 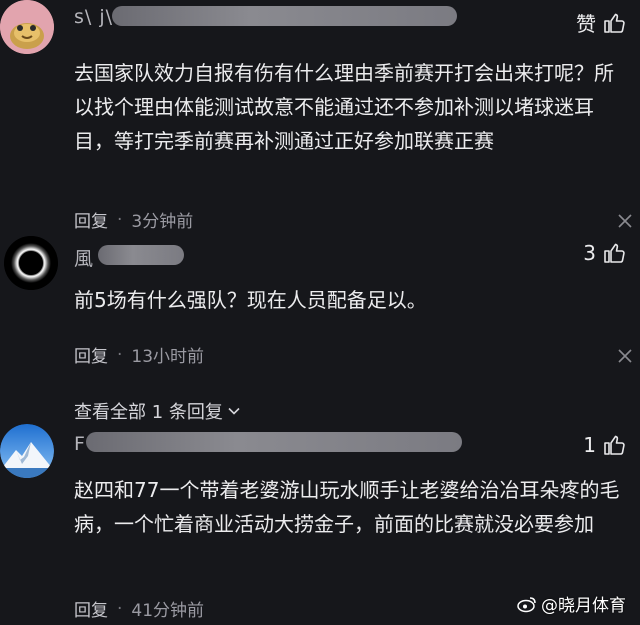 I want to click on like-button: 1, so click(x=604, y=445).